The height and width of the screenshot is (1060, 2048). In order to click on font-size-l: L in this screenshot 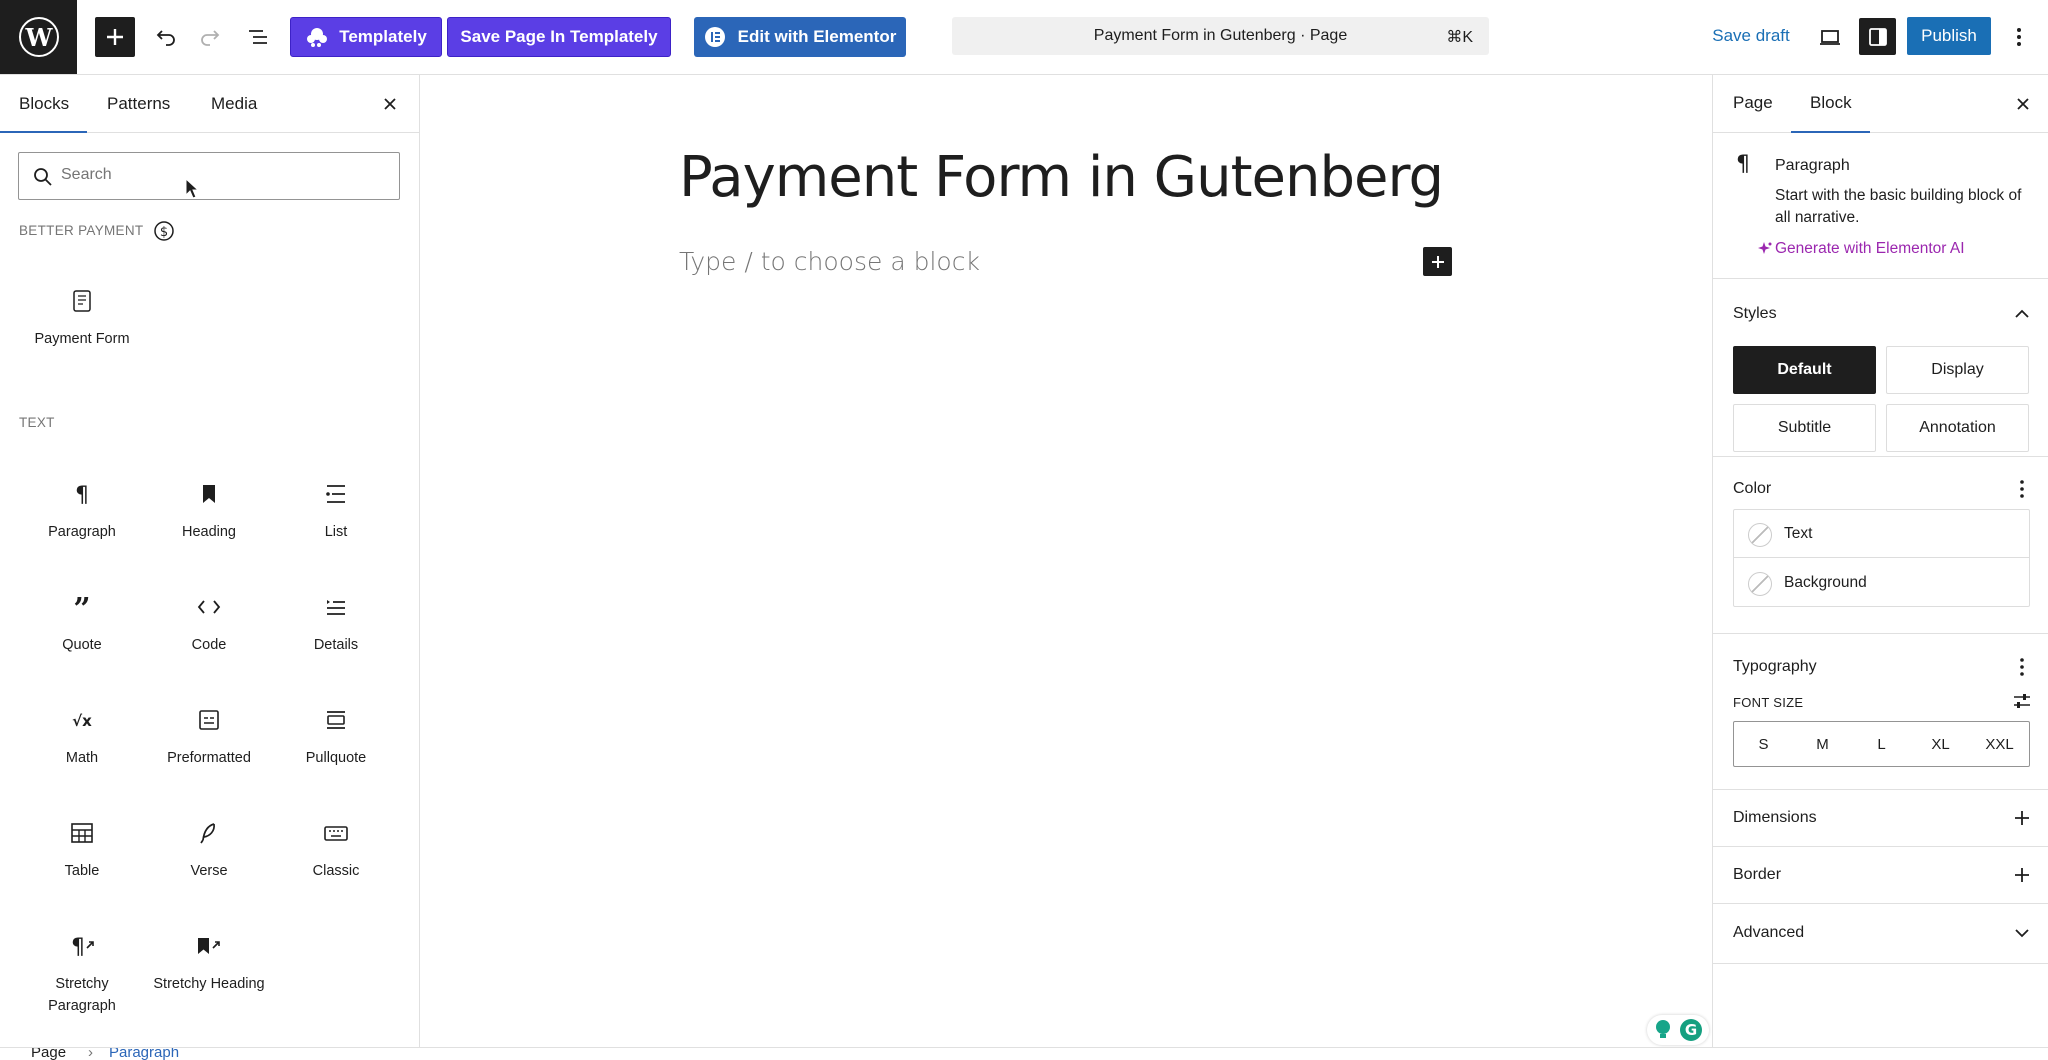, I will do `click(1881, 744)`.